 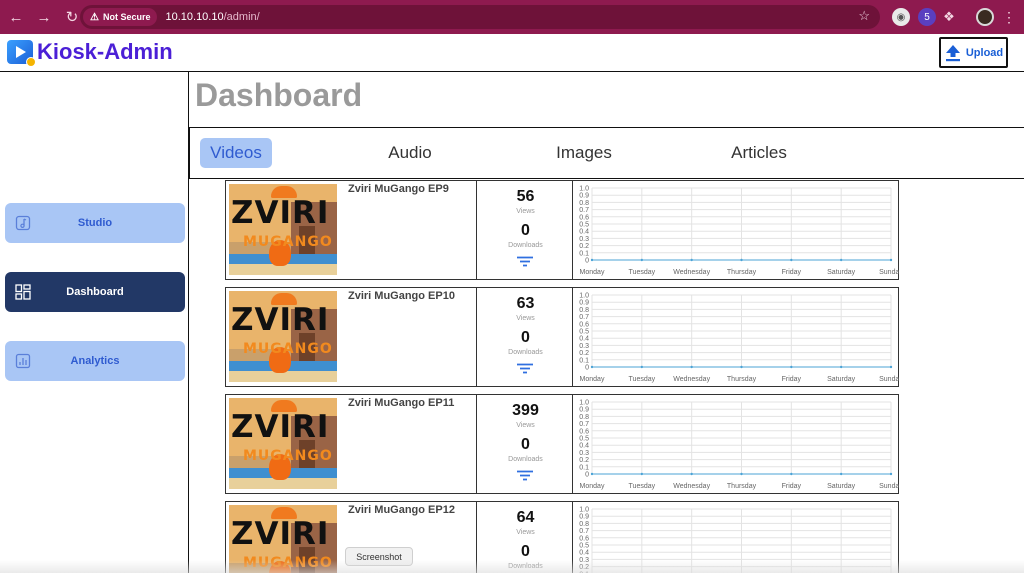 What do you see at coordinates (584, 346) in the screenshot?
I see `y-tick-label: 0.3` at bounding box center [584, 346].